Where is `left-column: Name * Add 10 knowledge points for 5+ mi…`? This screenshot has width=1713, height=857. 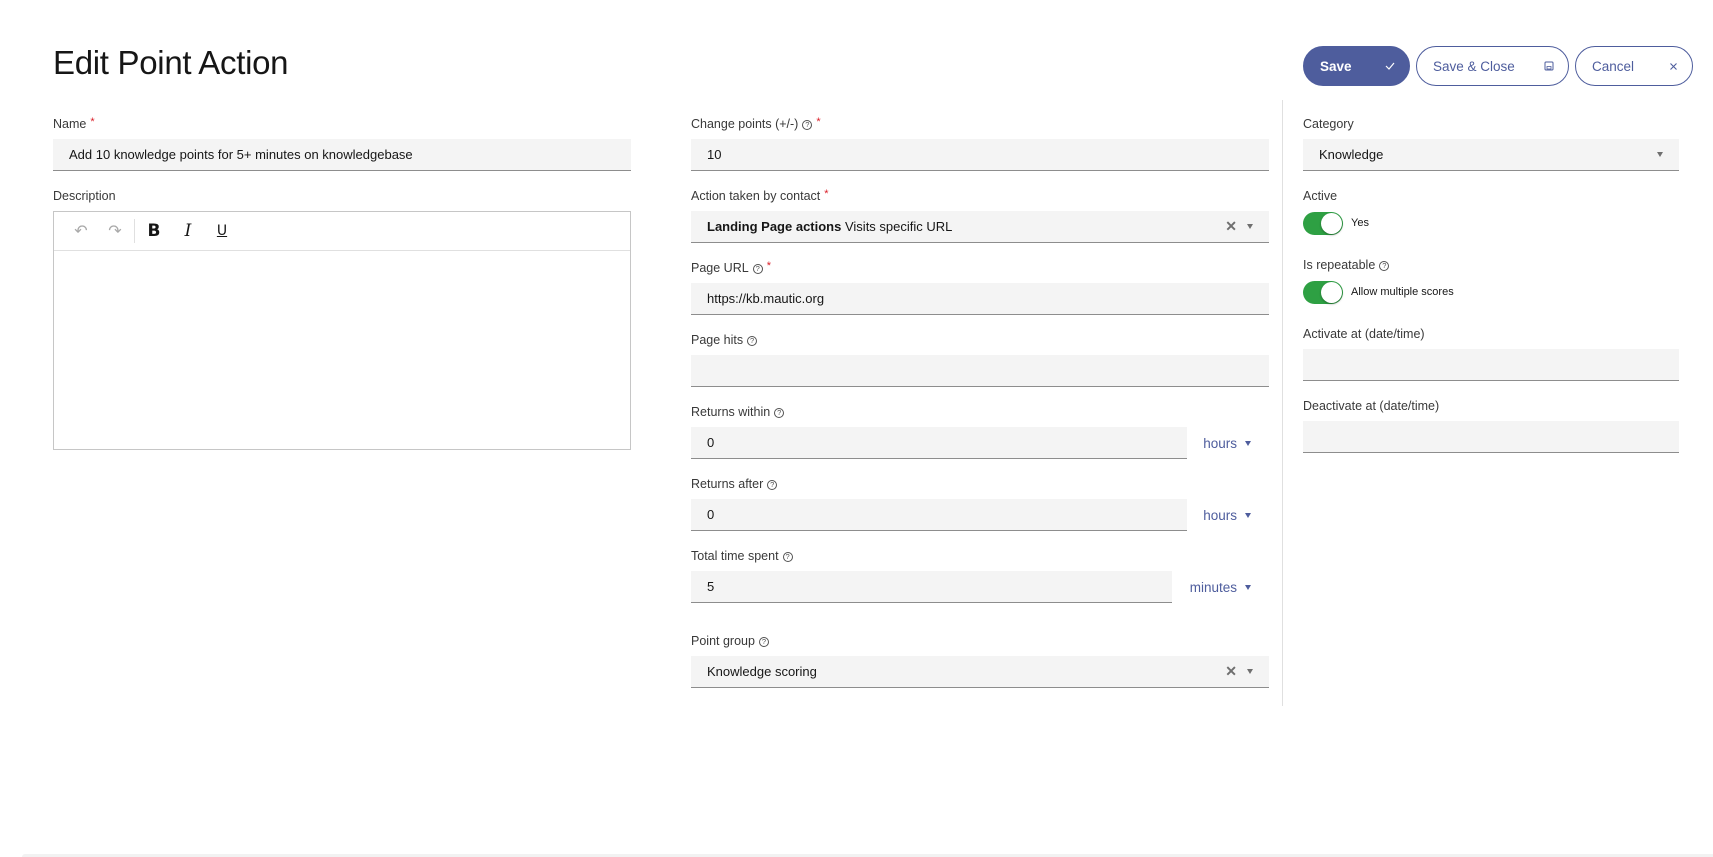 left-column: Name * Add 10 knowledge points for 5+ mi… is located at coordinates (342, 291).